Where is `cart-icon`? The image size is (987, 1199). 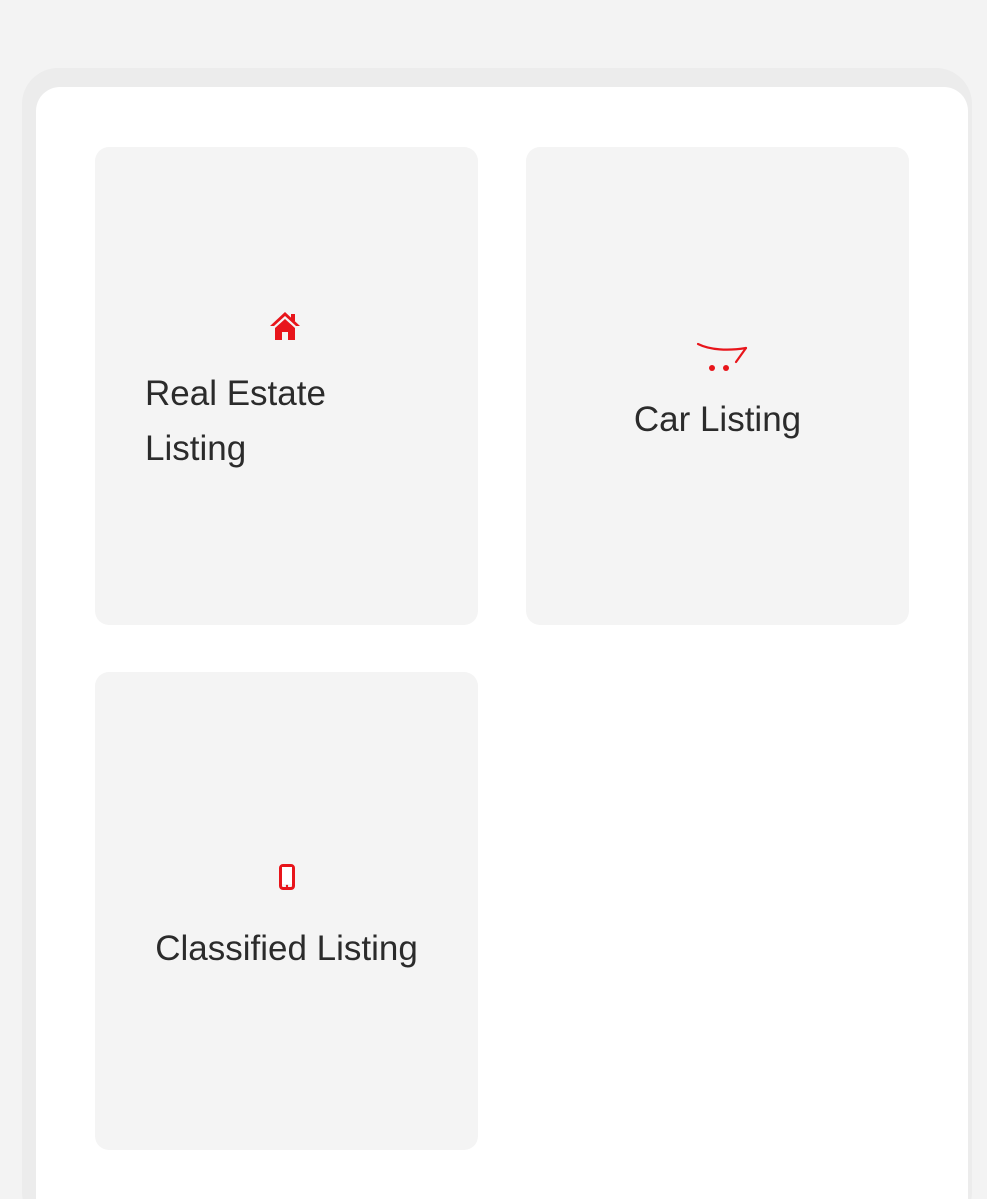 cart-icon is located at coordinates (722, 356).